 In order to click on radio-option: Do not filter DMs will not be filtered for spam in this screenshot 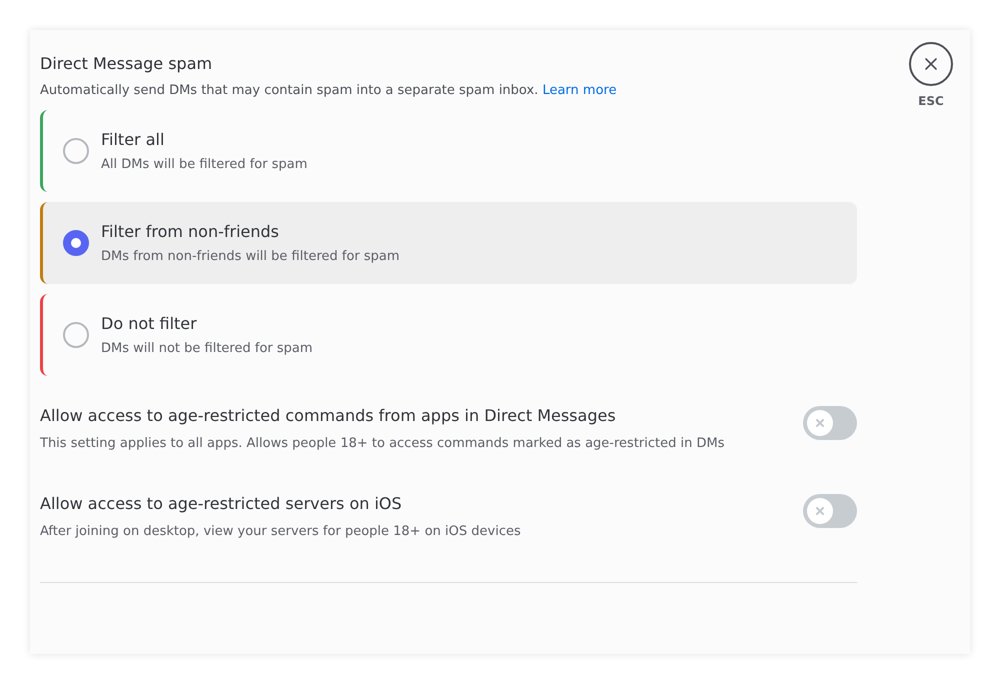, I will do `click(448, 335)`.